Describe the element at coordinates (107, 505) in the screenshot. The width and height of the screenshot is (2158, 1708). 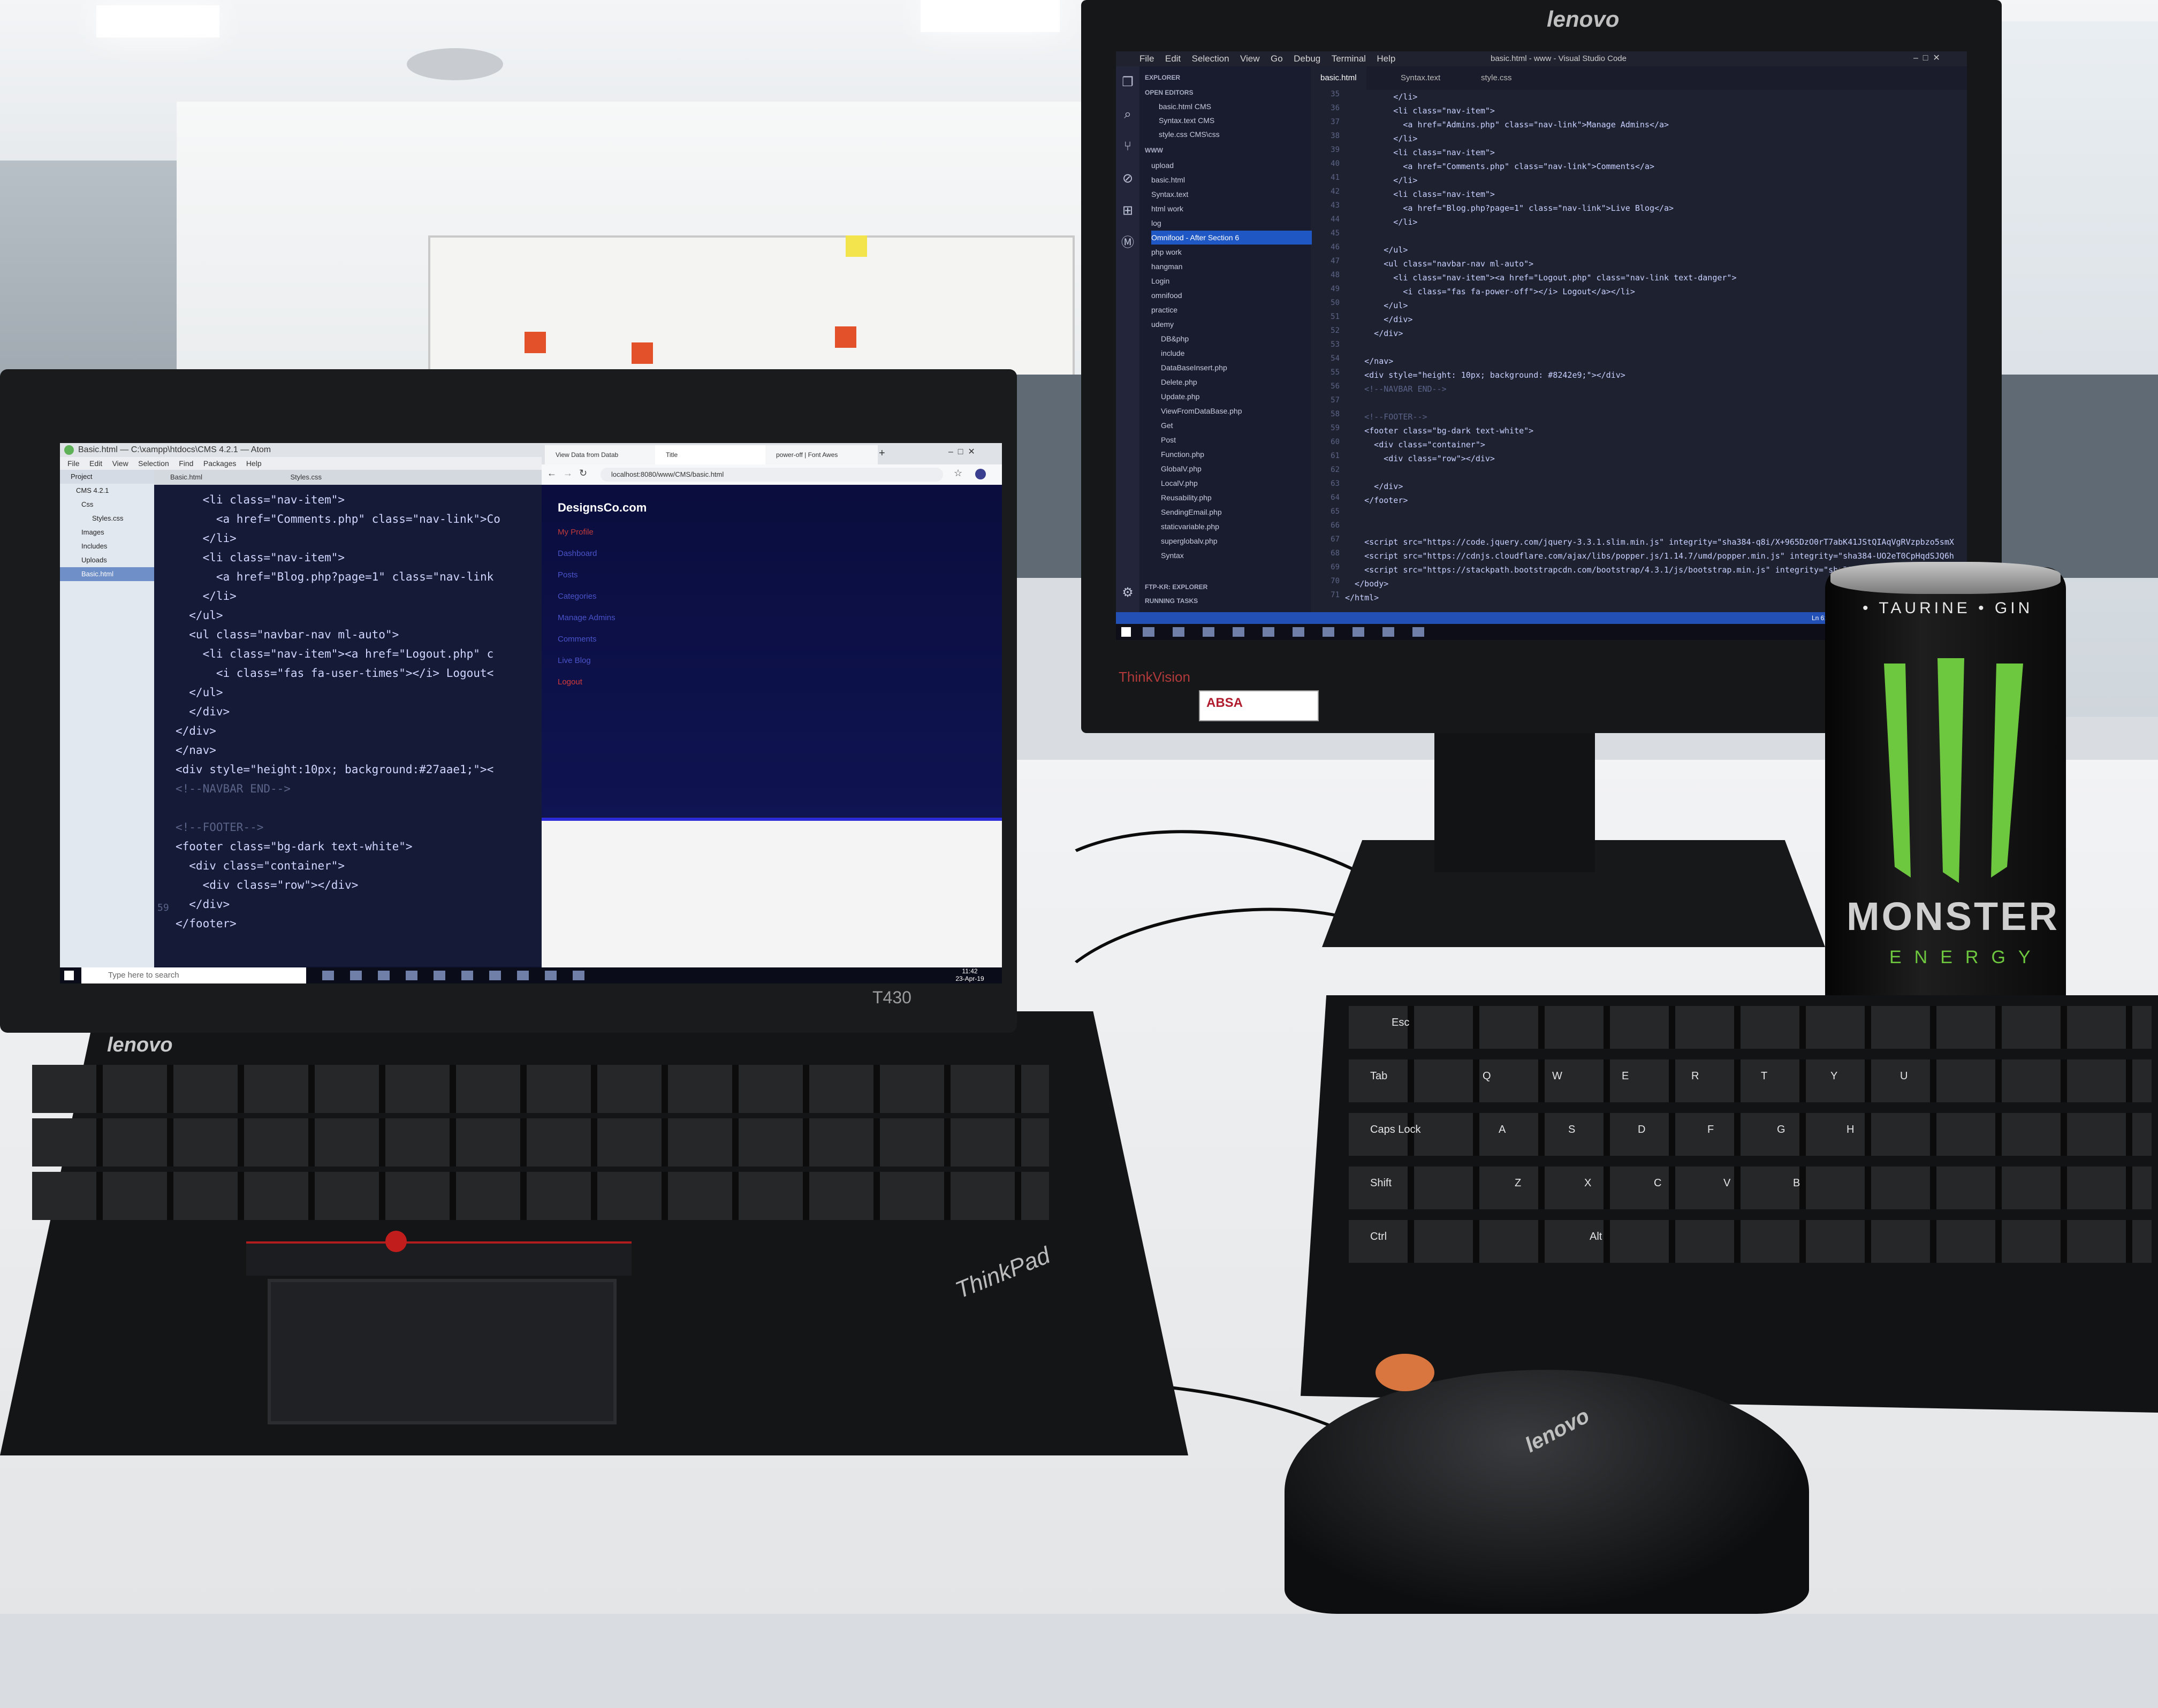
I see `tree-item: Css` at that location.